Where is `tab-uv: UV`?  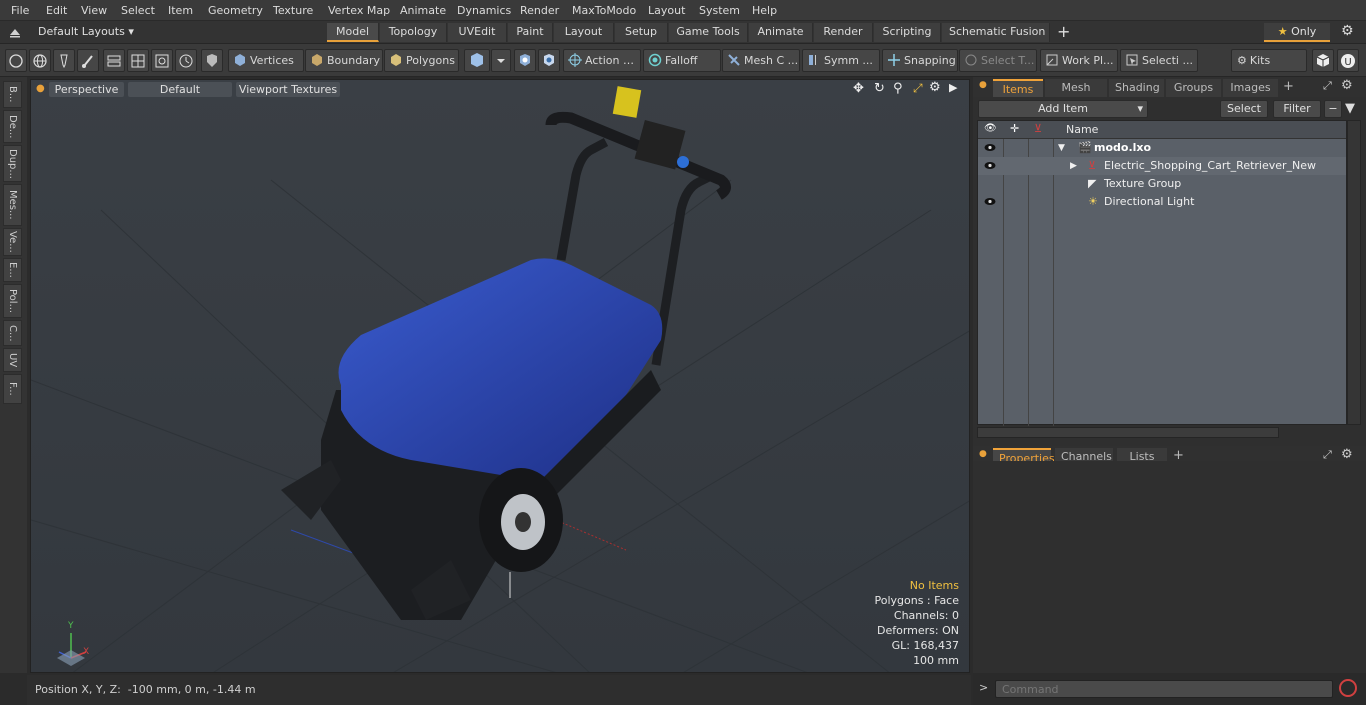
tab-uv: UV is located at coordinates (12, 360).